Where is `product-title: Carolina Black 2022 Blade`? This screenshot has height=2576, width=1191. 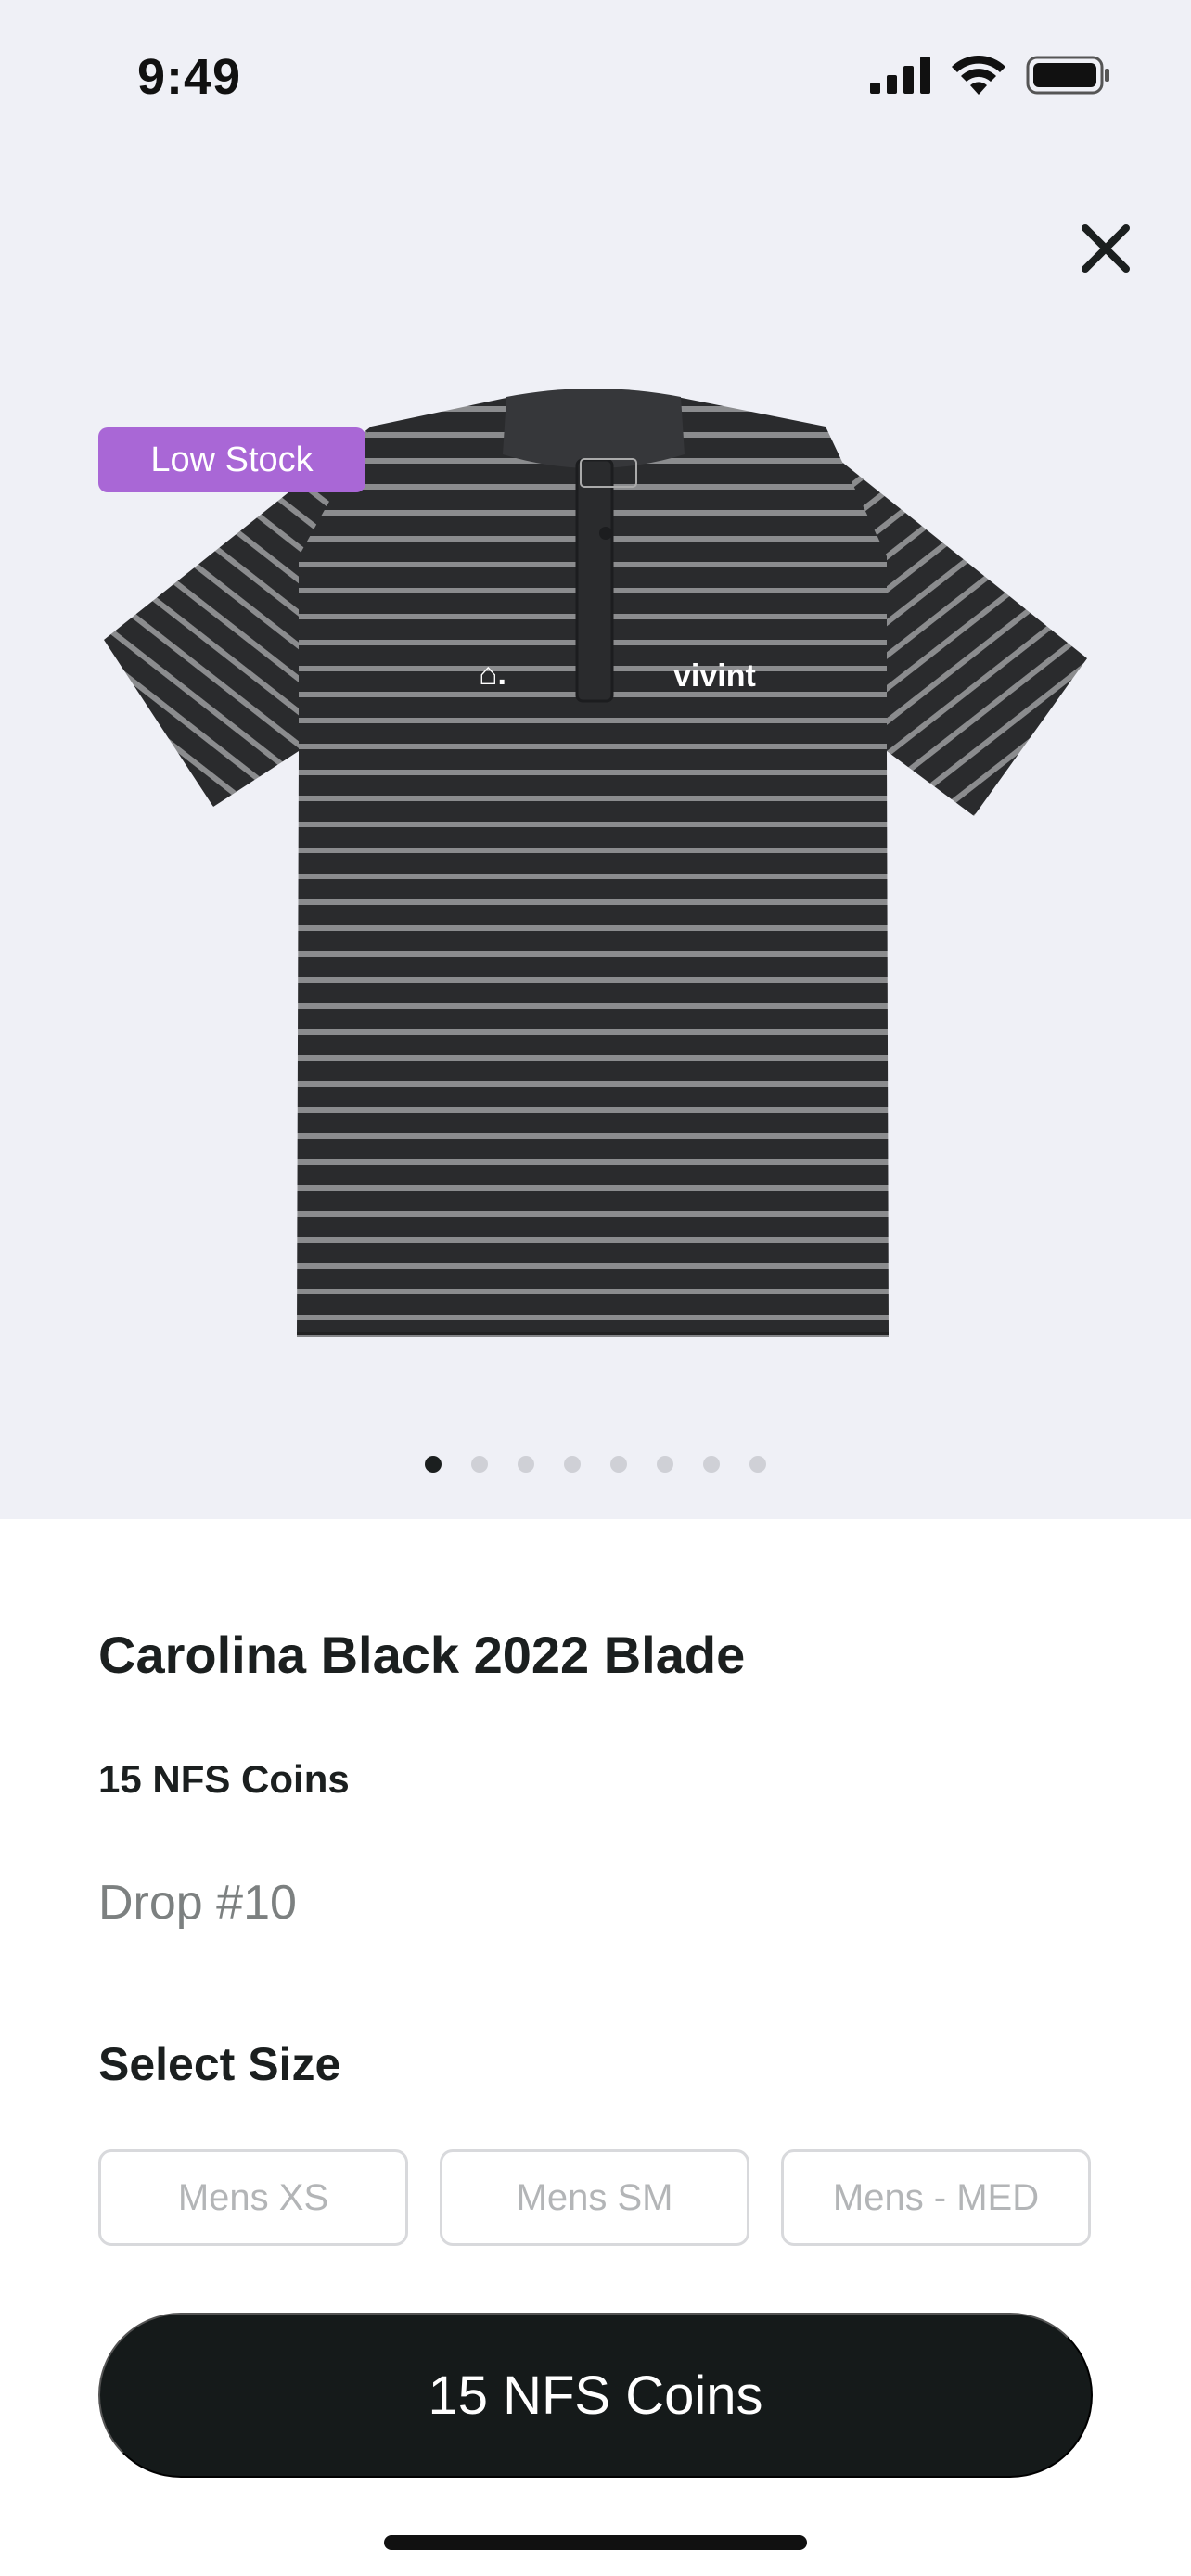
product-title: Carolina Black 2022 Blade is located at coordinates (422, 1655).